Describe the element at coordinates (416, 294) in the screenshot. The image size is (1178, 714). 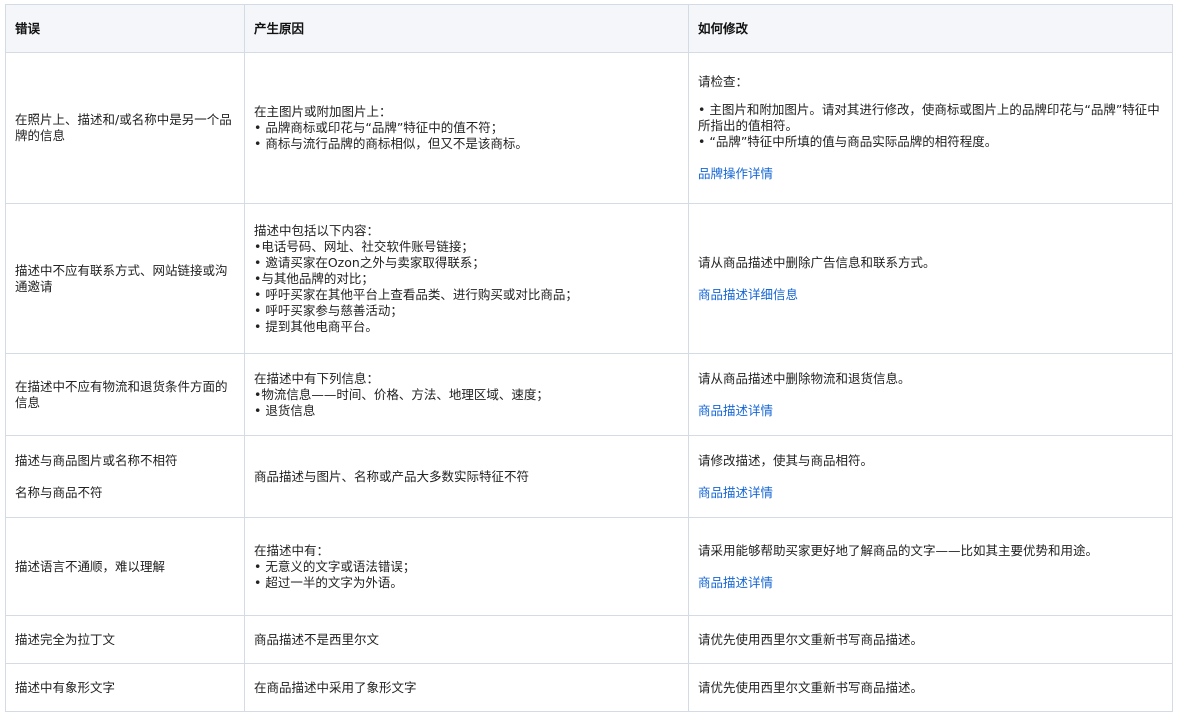
I see `cause-line: • 呼吁买家在其他平台上查看品类、进行购买或对比商品；` at that location.